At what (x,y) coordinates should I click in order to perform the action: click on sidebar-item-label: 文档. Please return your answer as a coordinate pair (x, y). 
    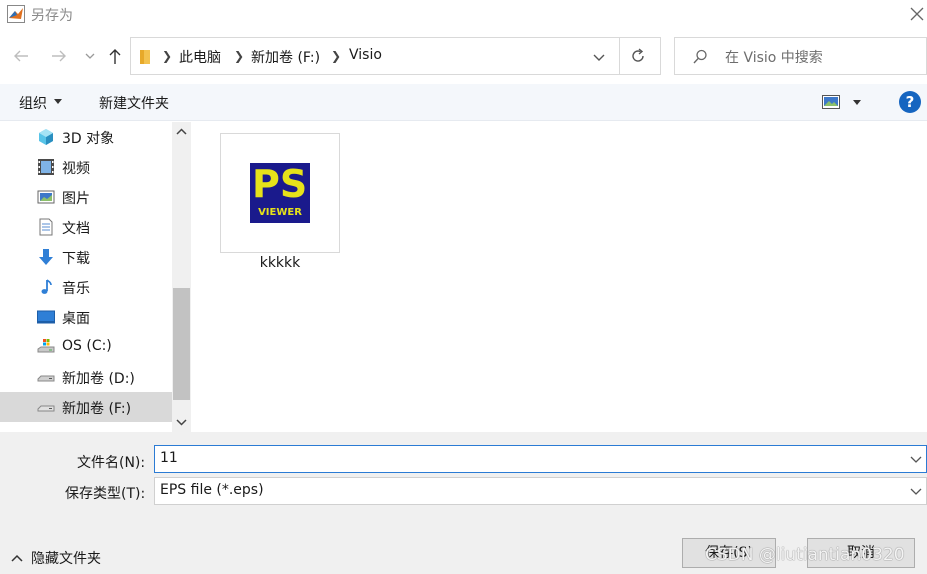
    Looking at the image, I should click on (76, 229).